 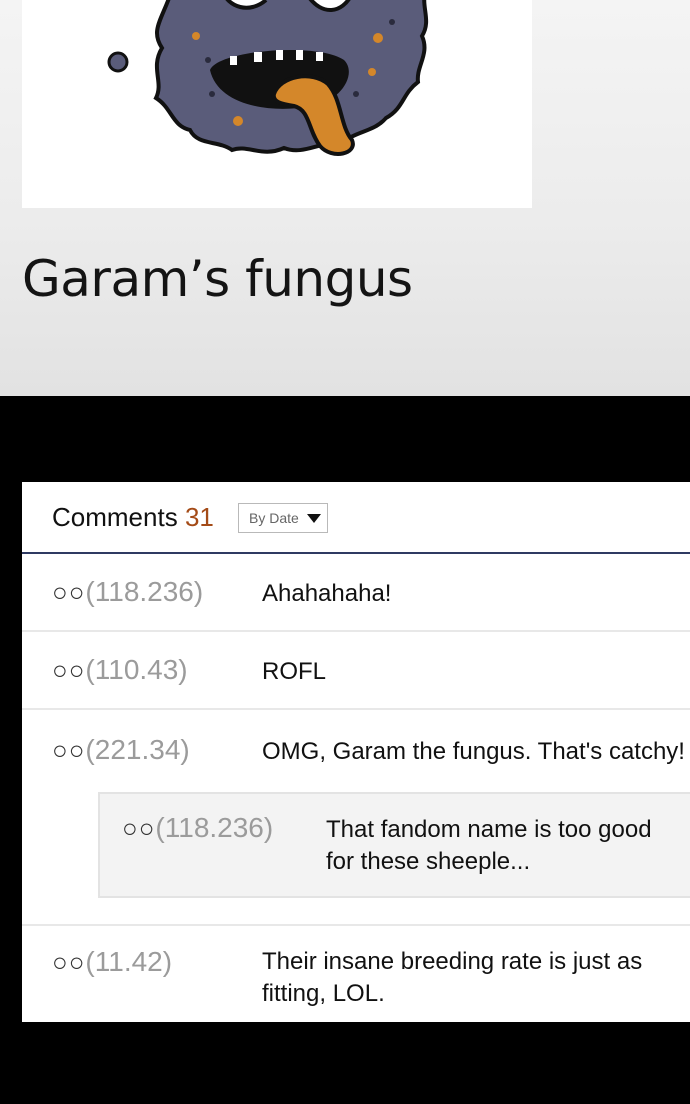 I want to click on fungus-creature-icon, so click(x=268, y=78).